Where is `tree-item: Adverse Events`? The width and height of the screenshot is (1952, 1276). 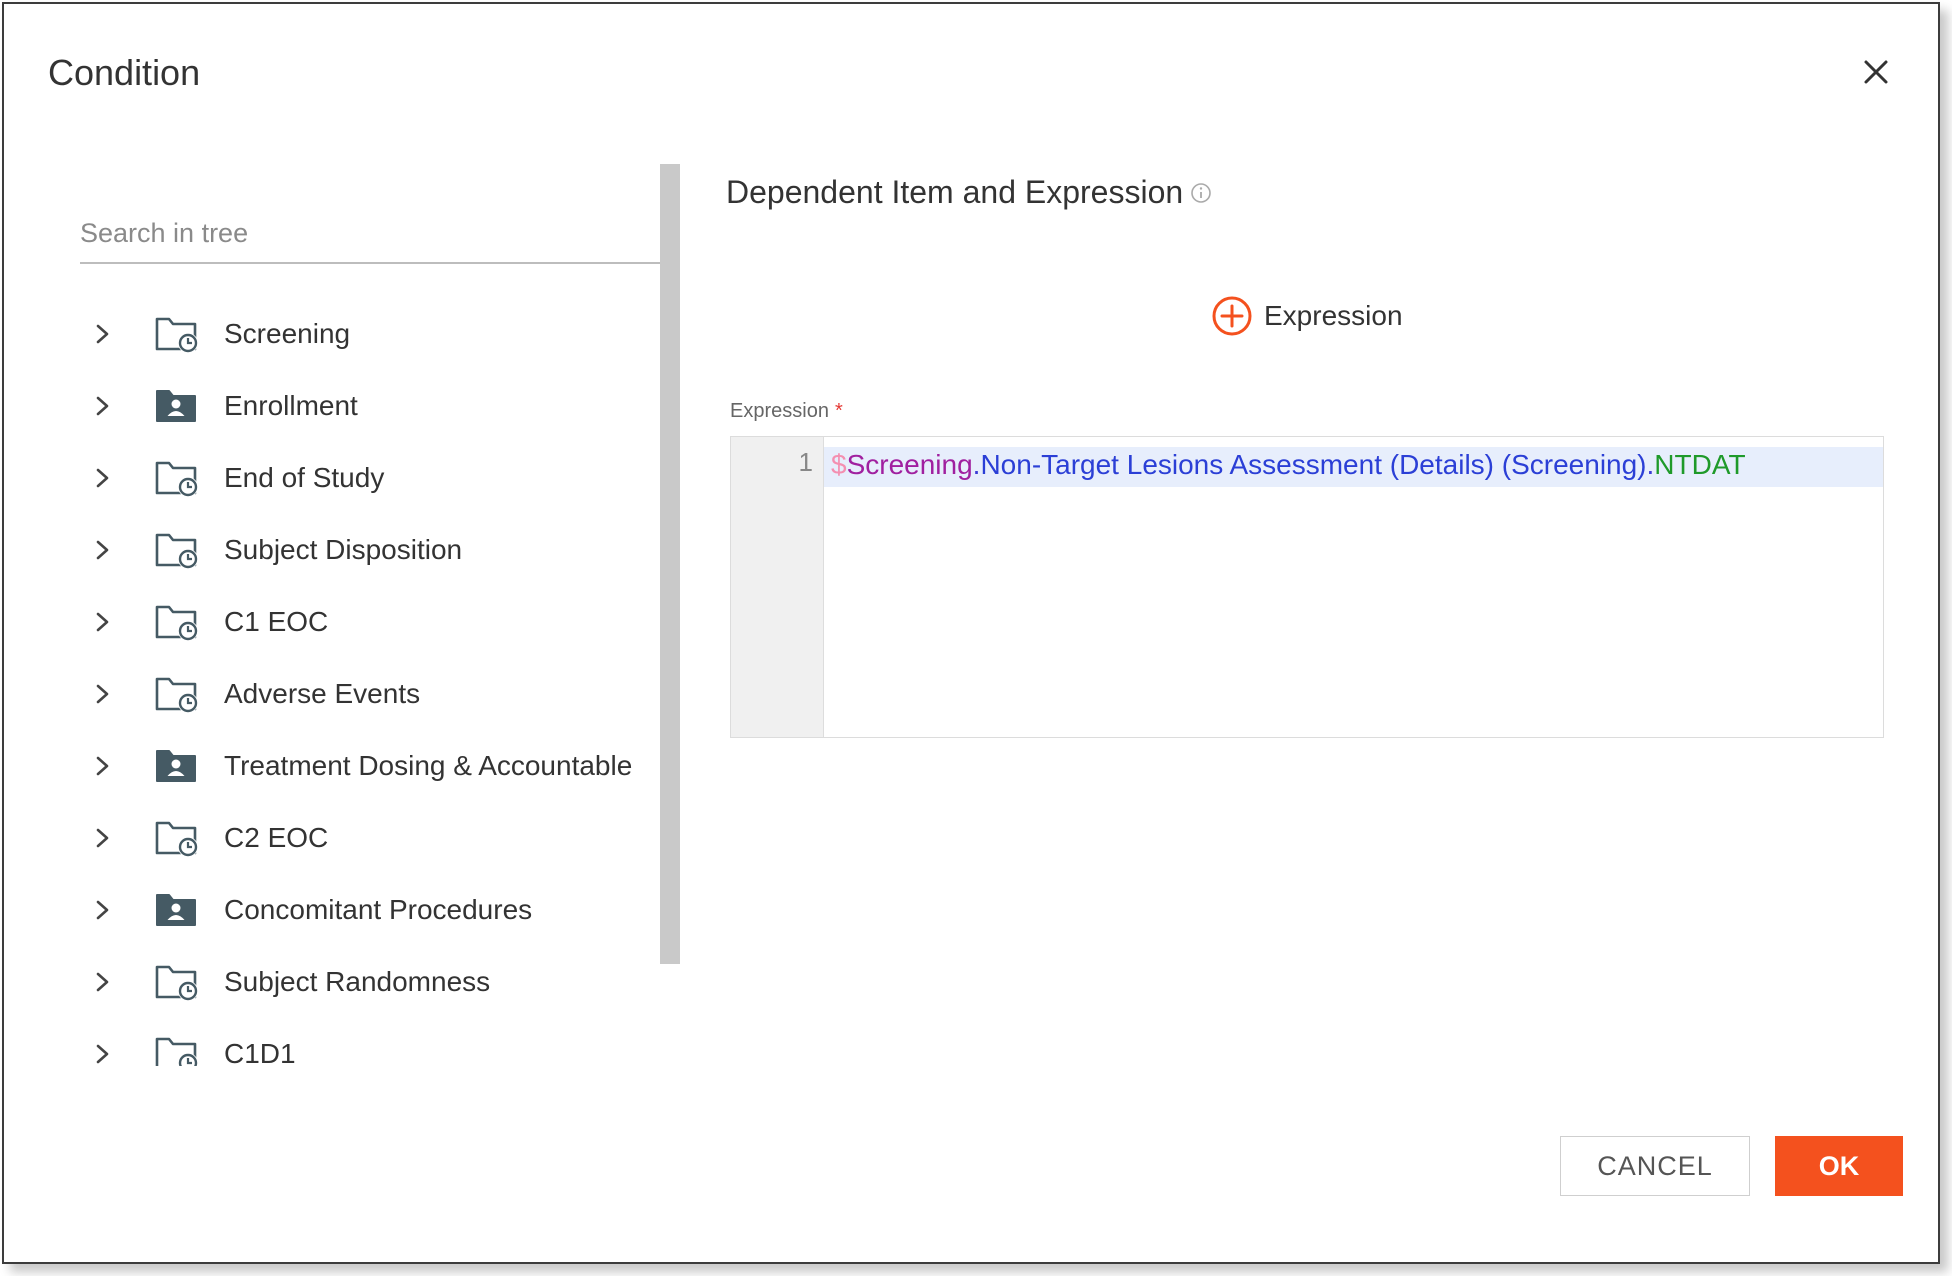 tree-item: Adverse Events is located at coordinates (370, 694).